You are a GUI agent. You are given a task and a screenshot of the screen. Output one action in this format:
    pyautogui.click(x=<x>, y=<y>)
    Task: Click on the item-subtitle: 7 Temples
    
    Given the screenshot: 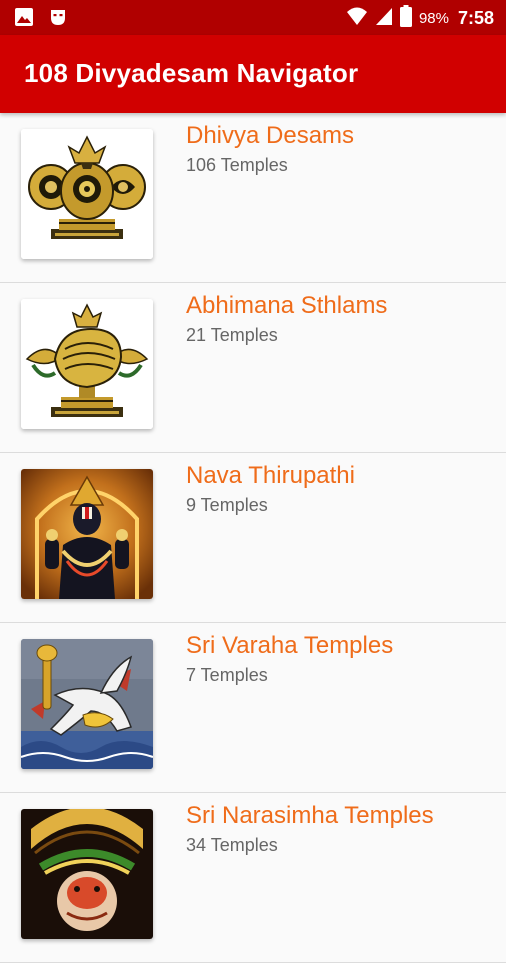 What is the action you would take?
    pyautogui.click(x=227, y=675)
    